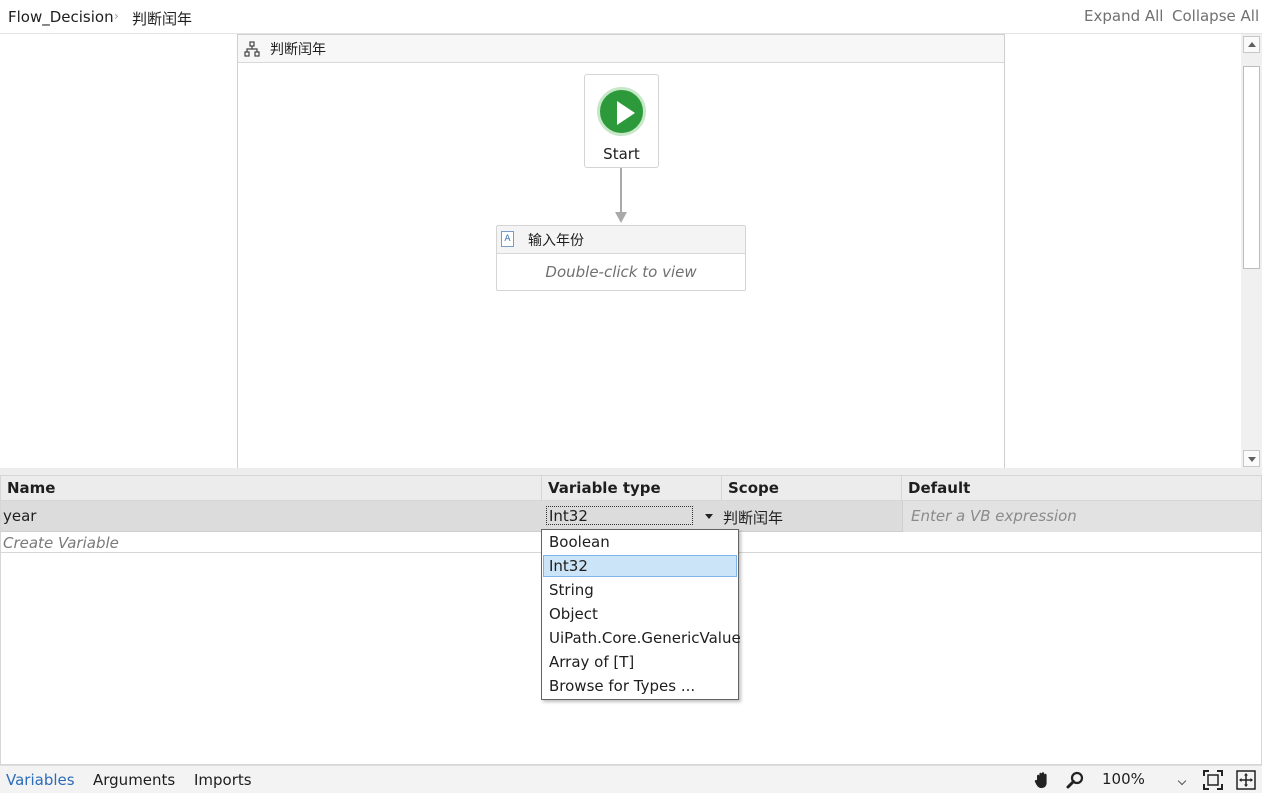 Image resolution: width=1262 pixels, height=793 pixels. I want to click on chevron-down-icon, so click(1182, 781).